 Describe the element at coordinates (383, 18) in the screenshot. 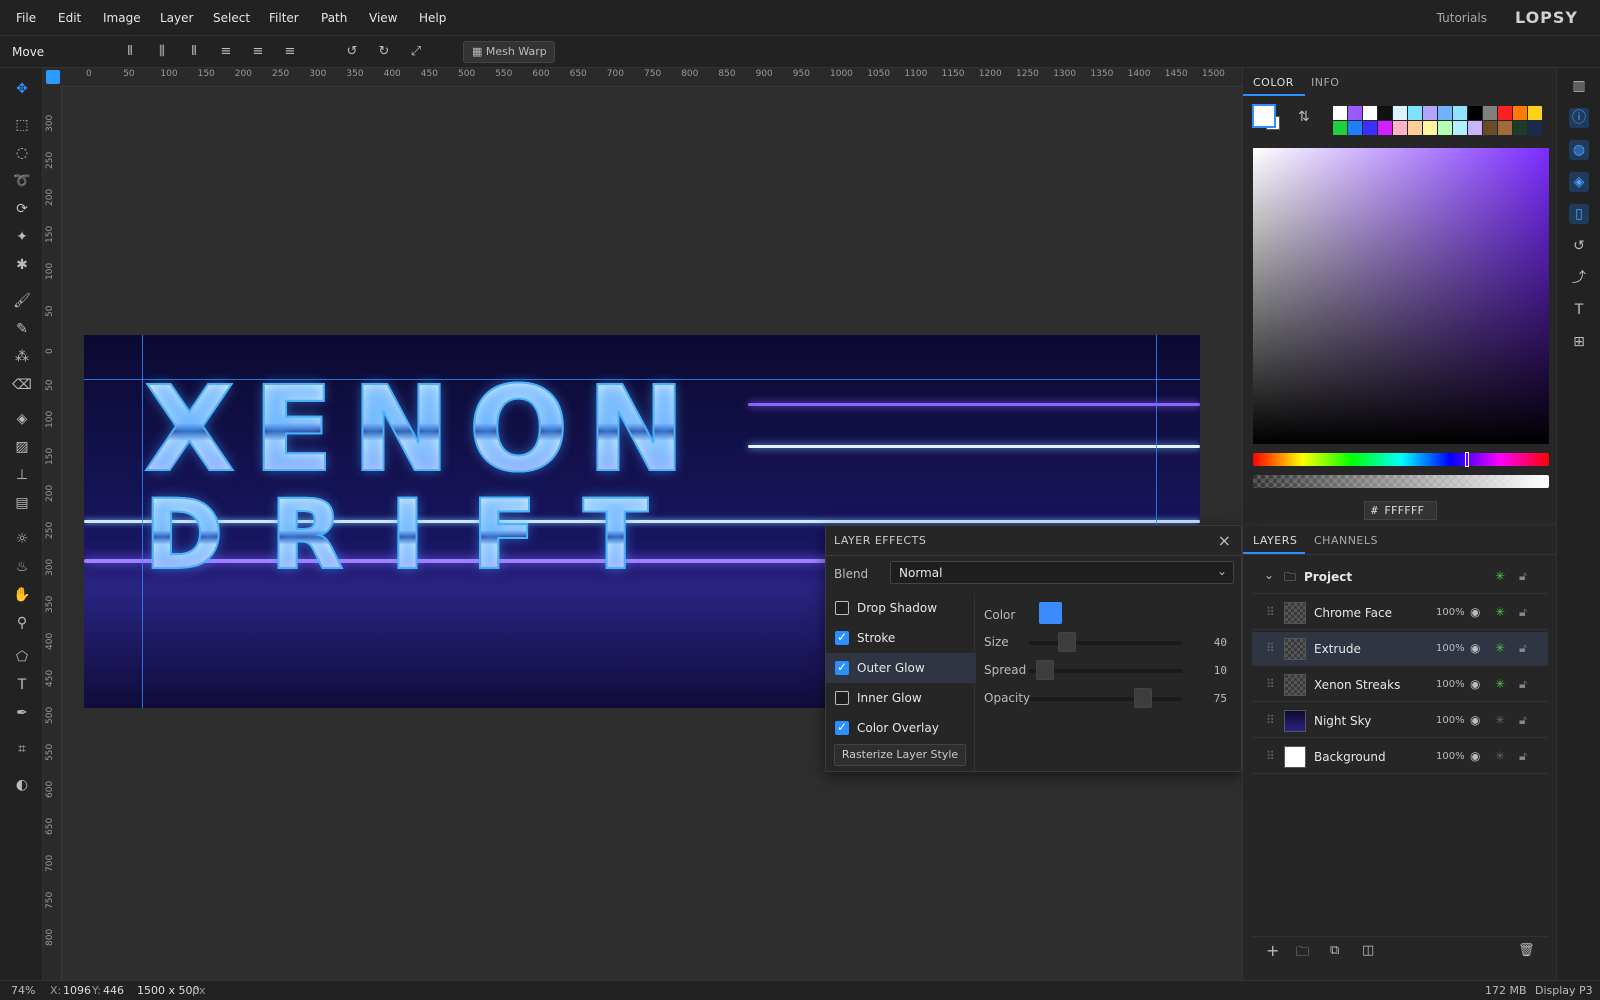

I see `menu-view: View` at that location.